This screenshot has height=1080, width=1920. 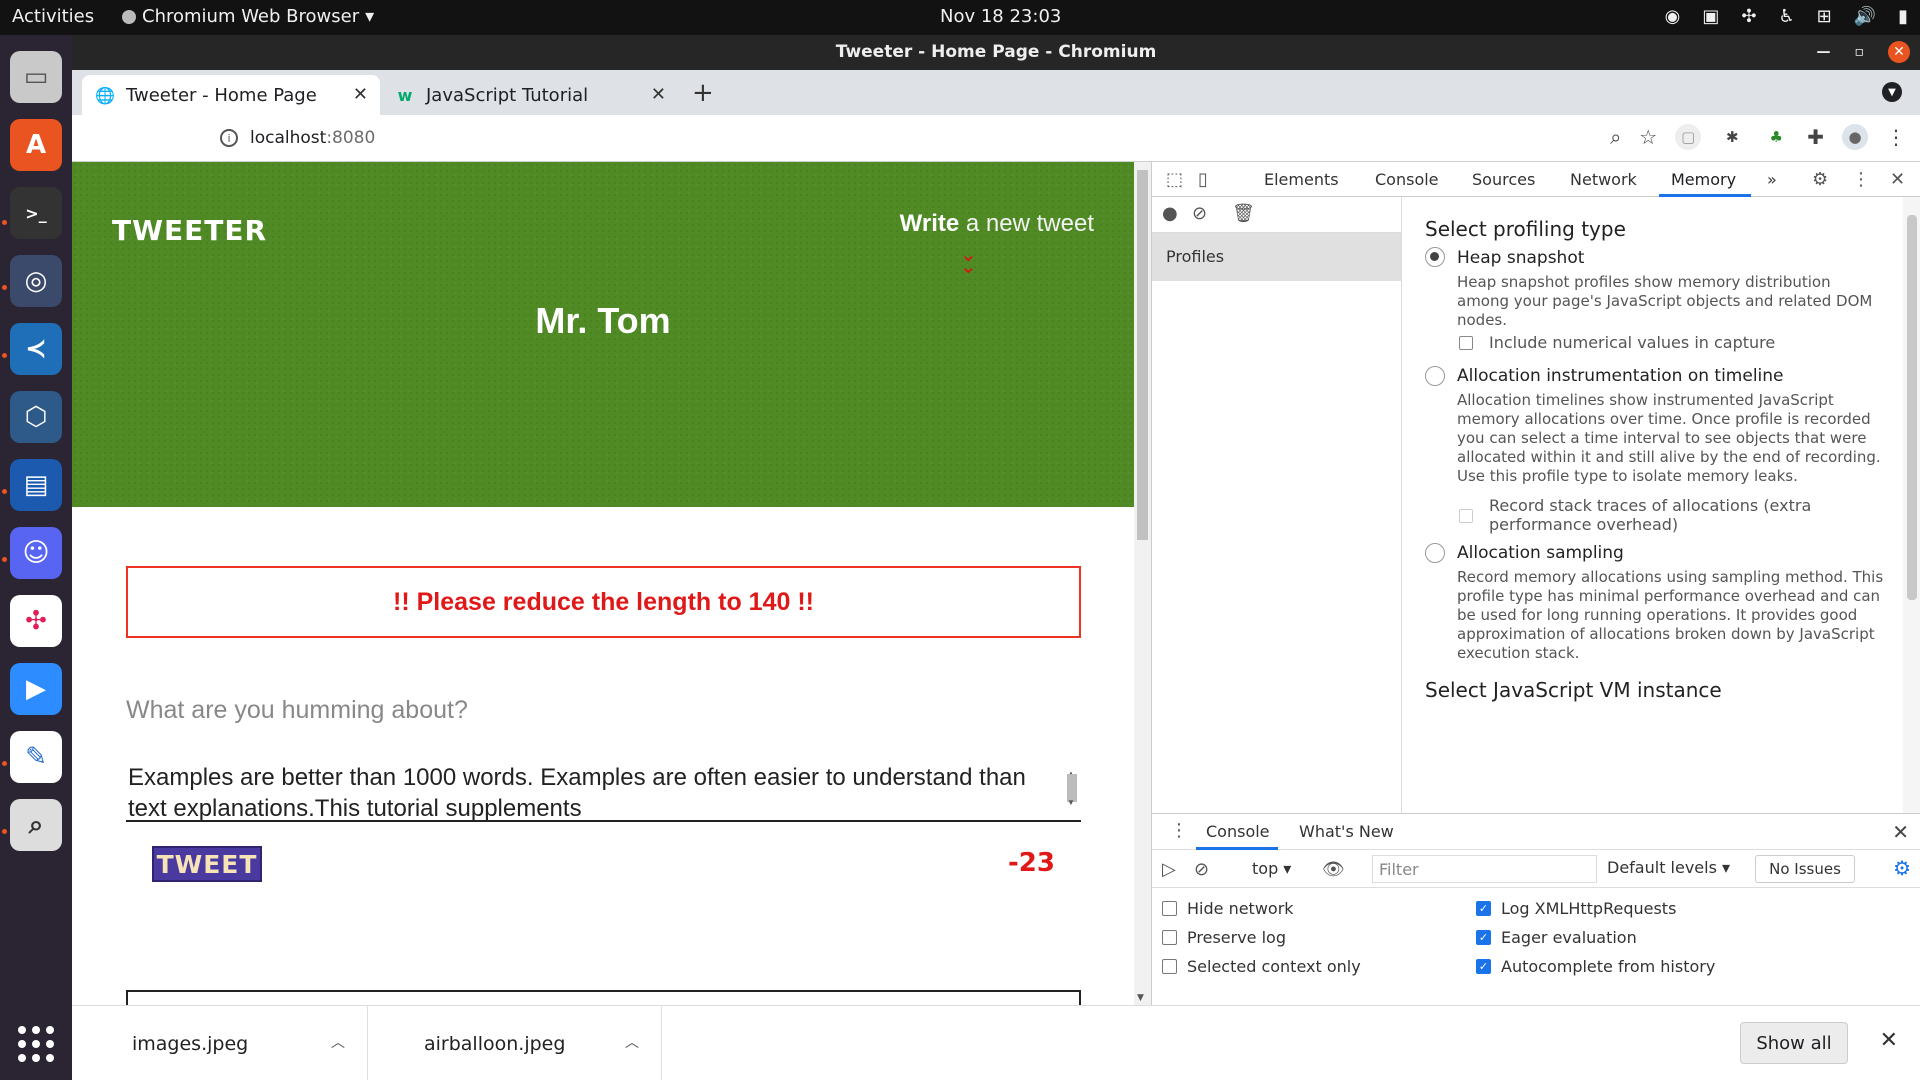 What do you see at coordinates (1142, 583) in the screenshot?
I see `page-scrollbar: ▼` at bounding box center [1142, 583].